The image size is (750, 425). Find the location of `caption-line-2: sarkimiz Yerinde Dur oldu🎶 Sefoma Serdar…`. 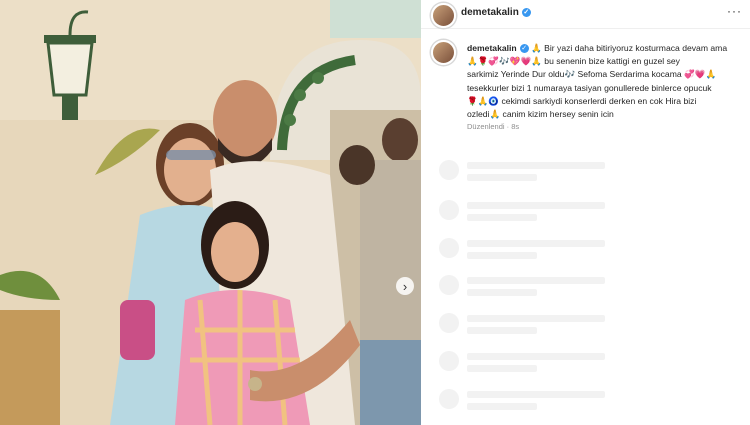

caption-line-2: sarkimiz Yerinde Dur oldu🎶 Sefoma Serdar… is located at coordinates (592, 74).